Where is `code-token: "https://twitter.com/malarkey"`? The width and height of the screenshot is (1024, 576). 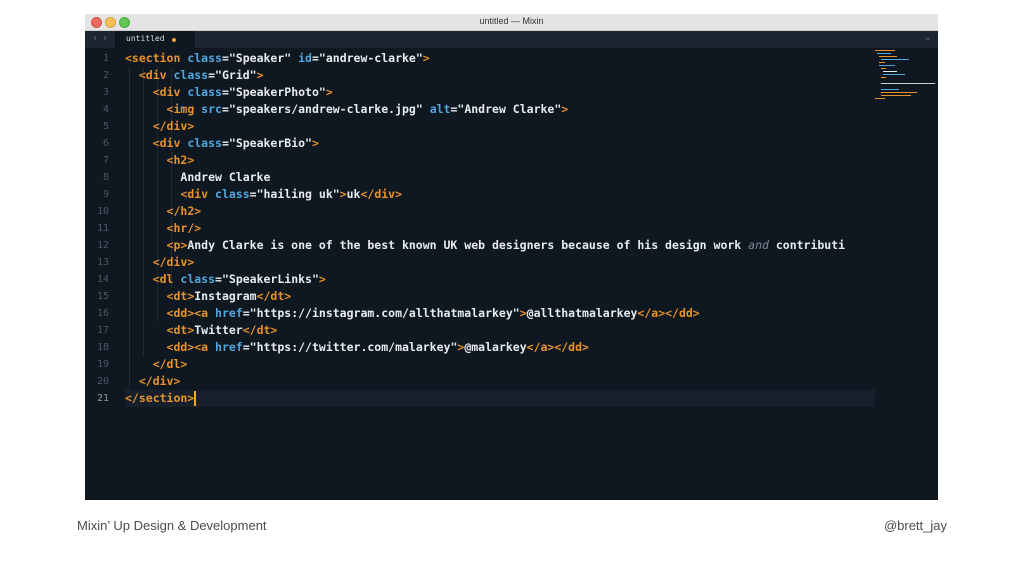
code-token: "https://twitter.com/malarkey" is located at coordinates (353, 347).